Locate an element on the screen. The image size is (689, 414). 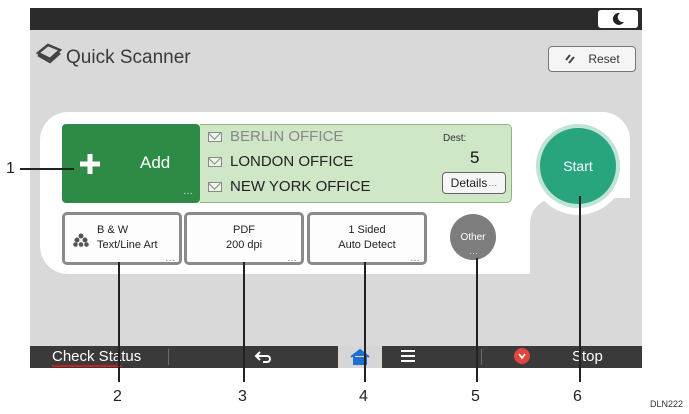
moon-icon is located at coordinates (618, 18).